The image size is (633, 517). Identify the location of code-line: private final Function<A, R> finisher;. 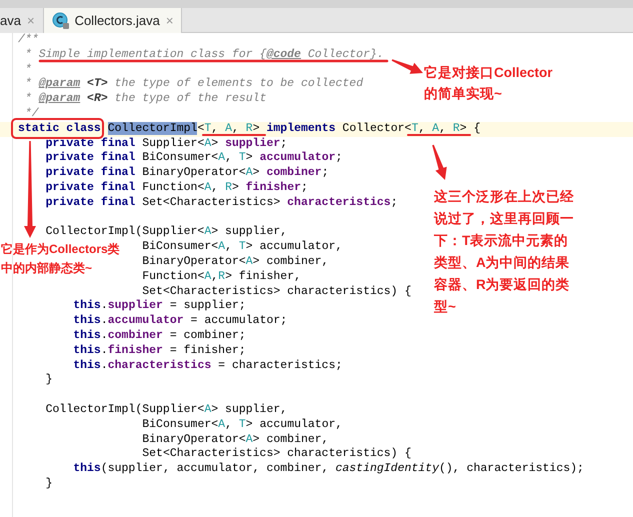
(177, 187).